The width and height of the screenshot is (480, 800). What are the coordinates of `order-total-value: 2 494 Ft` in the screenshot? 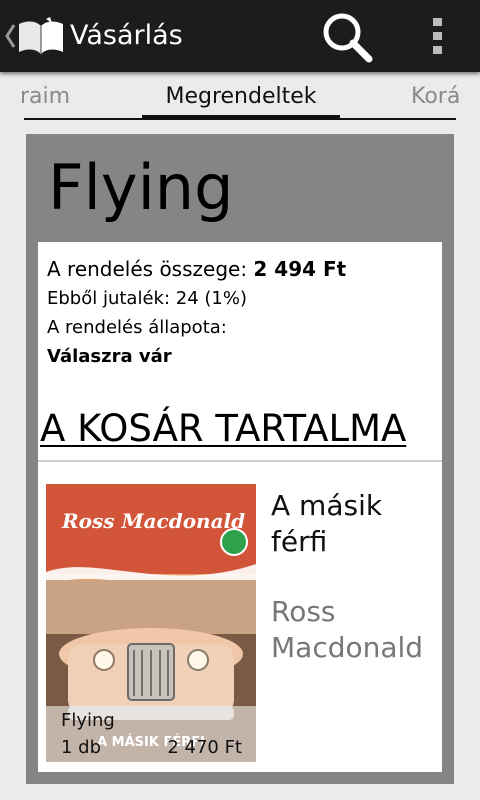 It's located at (300, 269).